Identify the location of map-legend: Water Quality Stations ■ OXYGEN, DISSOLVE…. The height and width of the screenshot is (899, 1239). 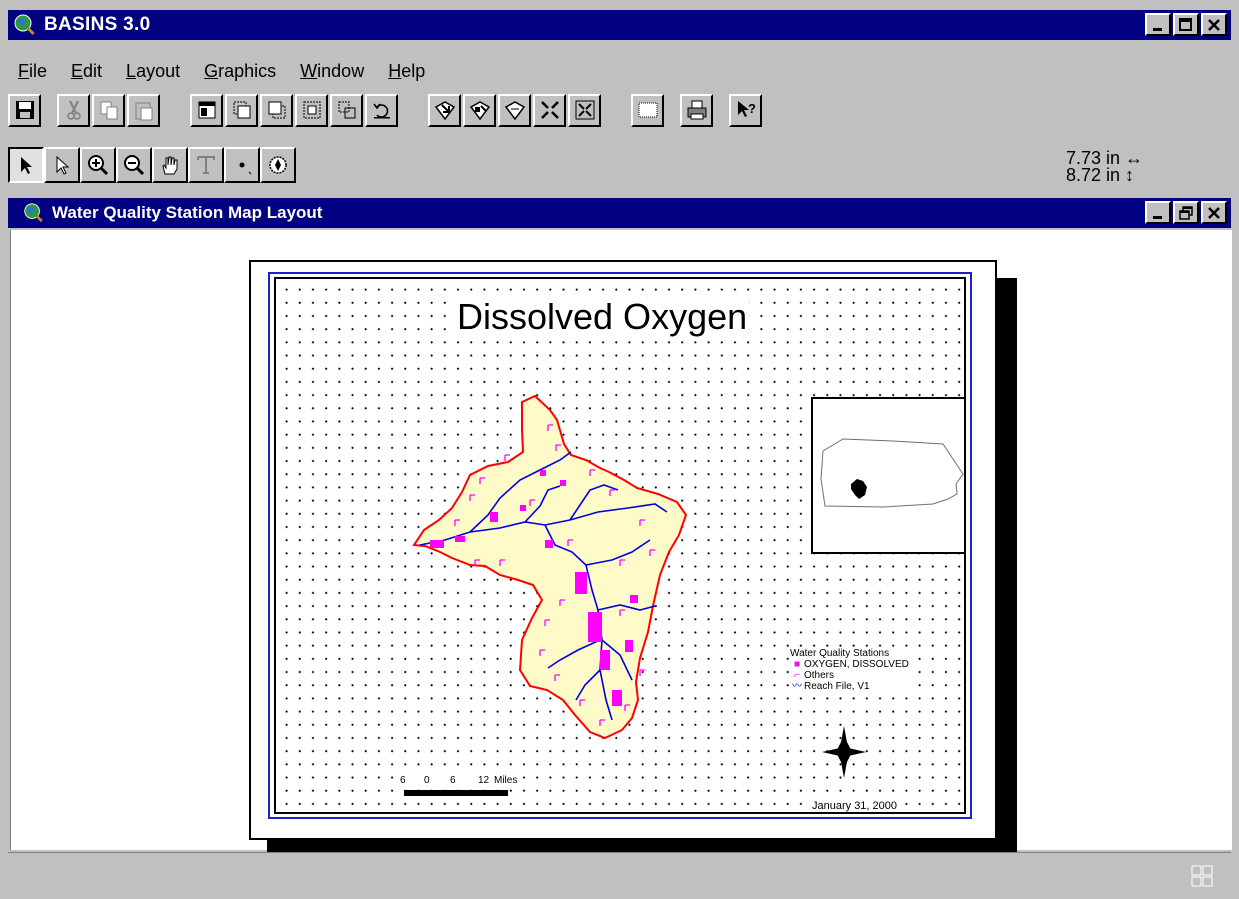
(849, 670).